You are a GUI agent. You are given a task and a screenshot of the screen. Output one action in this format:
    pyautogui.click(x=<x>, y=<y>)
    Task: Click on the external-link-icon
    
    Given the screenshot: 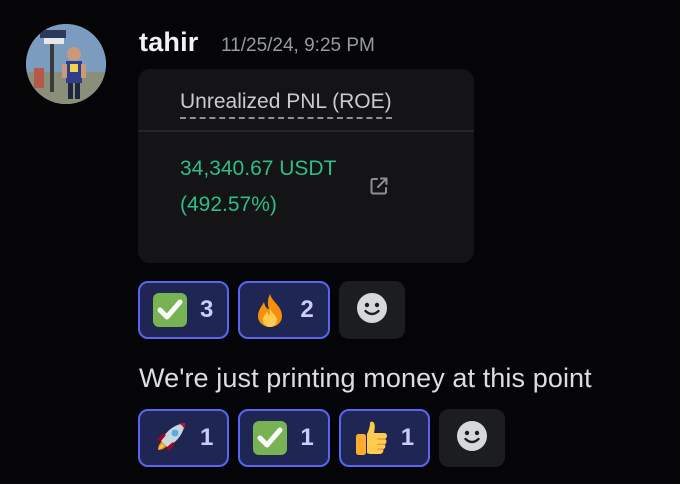 What is the action you would take?
    pyautogui.click(x=379, y=186)
    